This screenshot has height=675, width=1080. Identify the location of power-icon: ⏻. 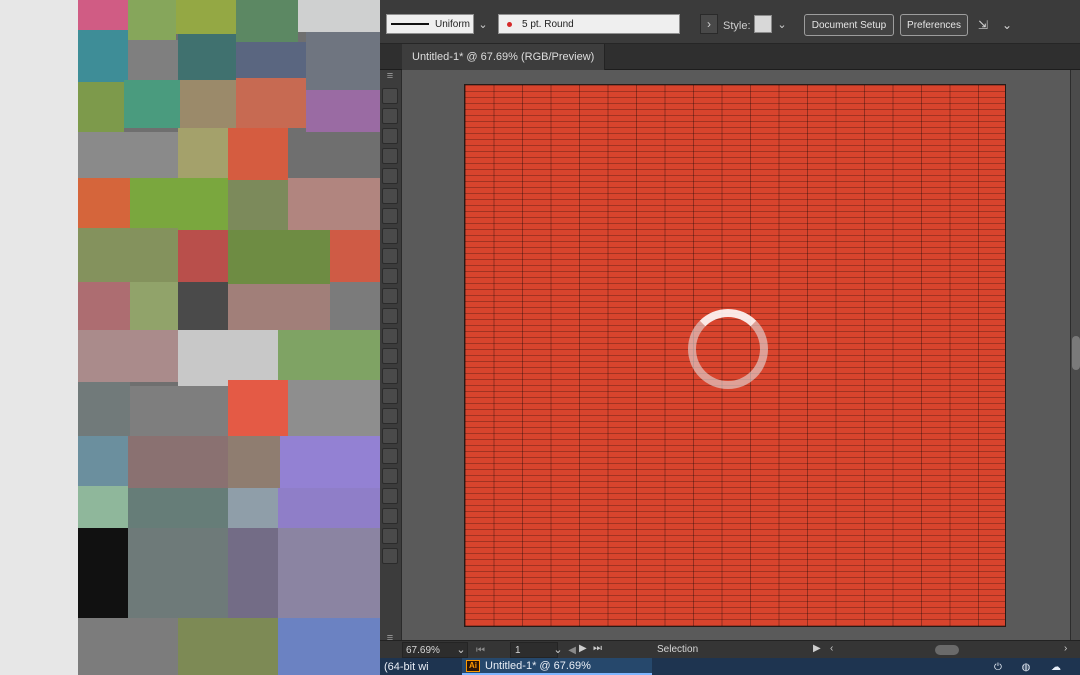
(998, 667).